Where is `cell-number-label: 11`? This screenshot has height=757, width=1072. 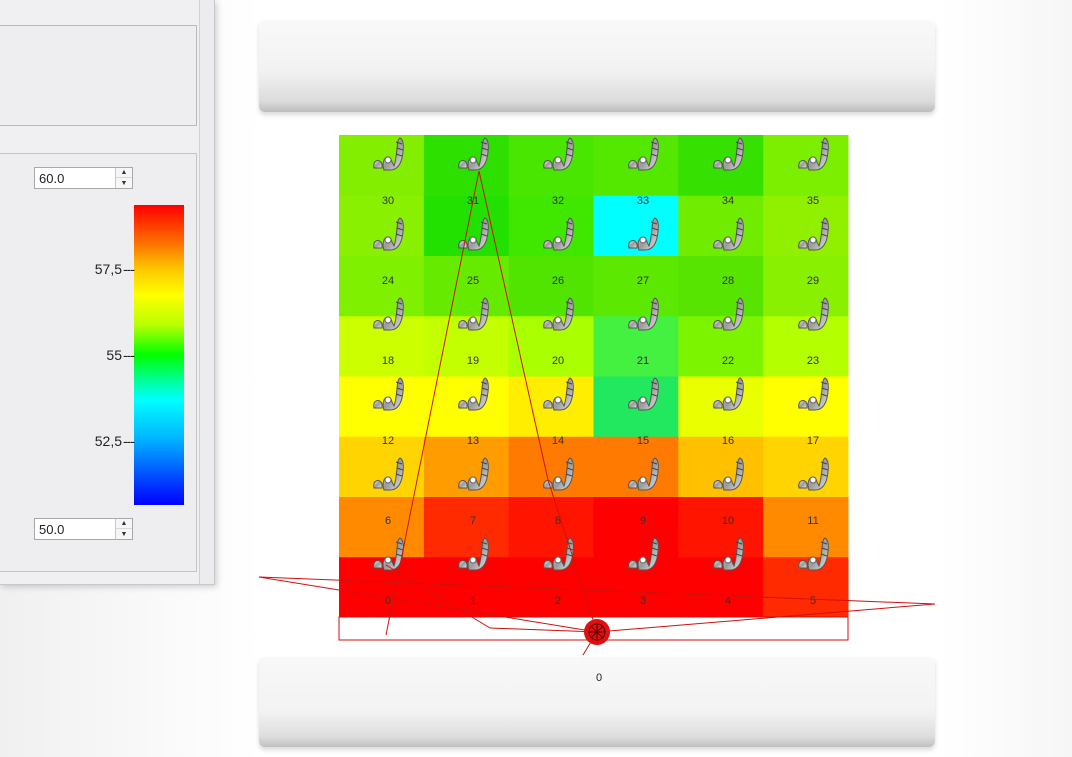 cell-number-label: 11 is located at coordinates (812, 521).